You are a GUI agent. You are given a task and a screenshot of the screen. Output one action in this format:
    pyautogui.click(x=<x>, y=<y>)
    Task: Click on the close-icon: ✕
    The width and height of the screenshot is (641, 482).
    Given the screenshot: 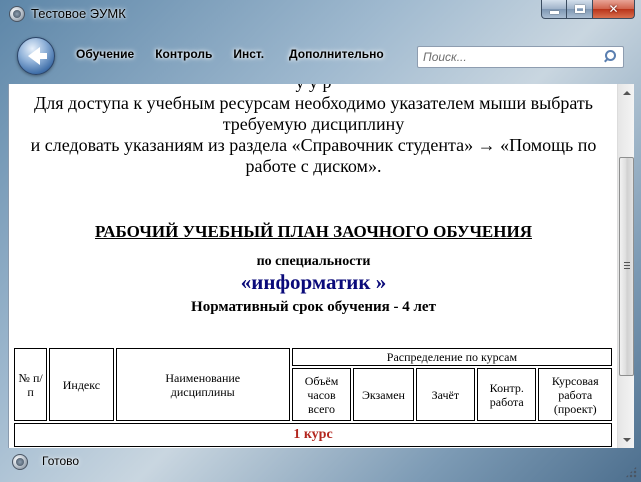 What is the action you would take?
    pyautogui.click(x=613, y=9)
    